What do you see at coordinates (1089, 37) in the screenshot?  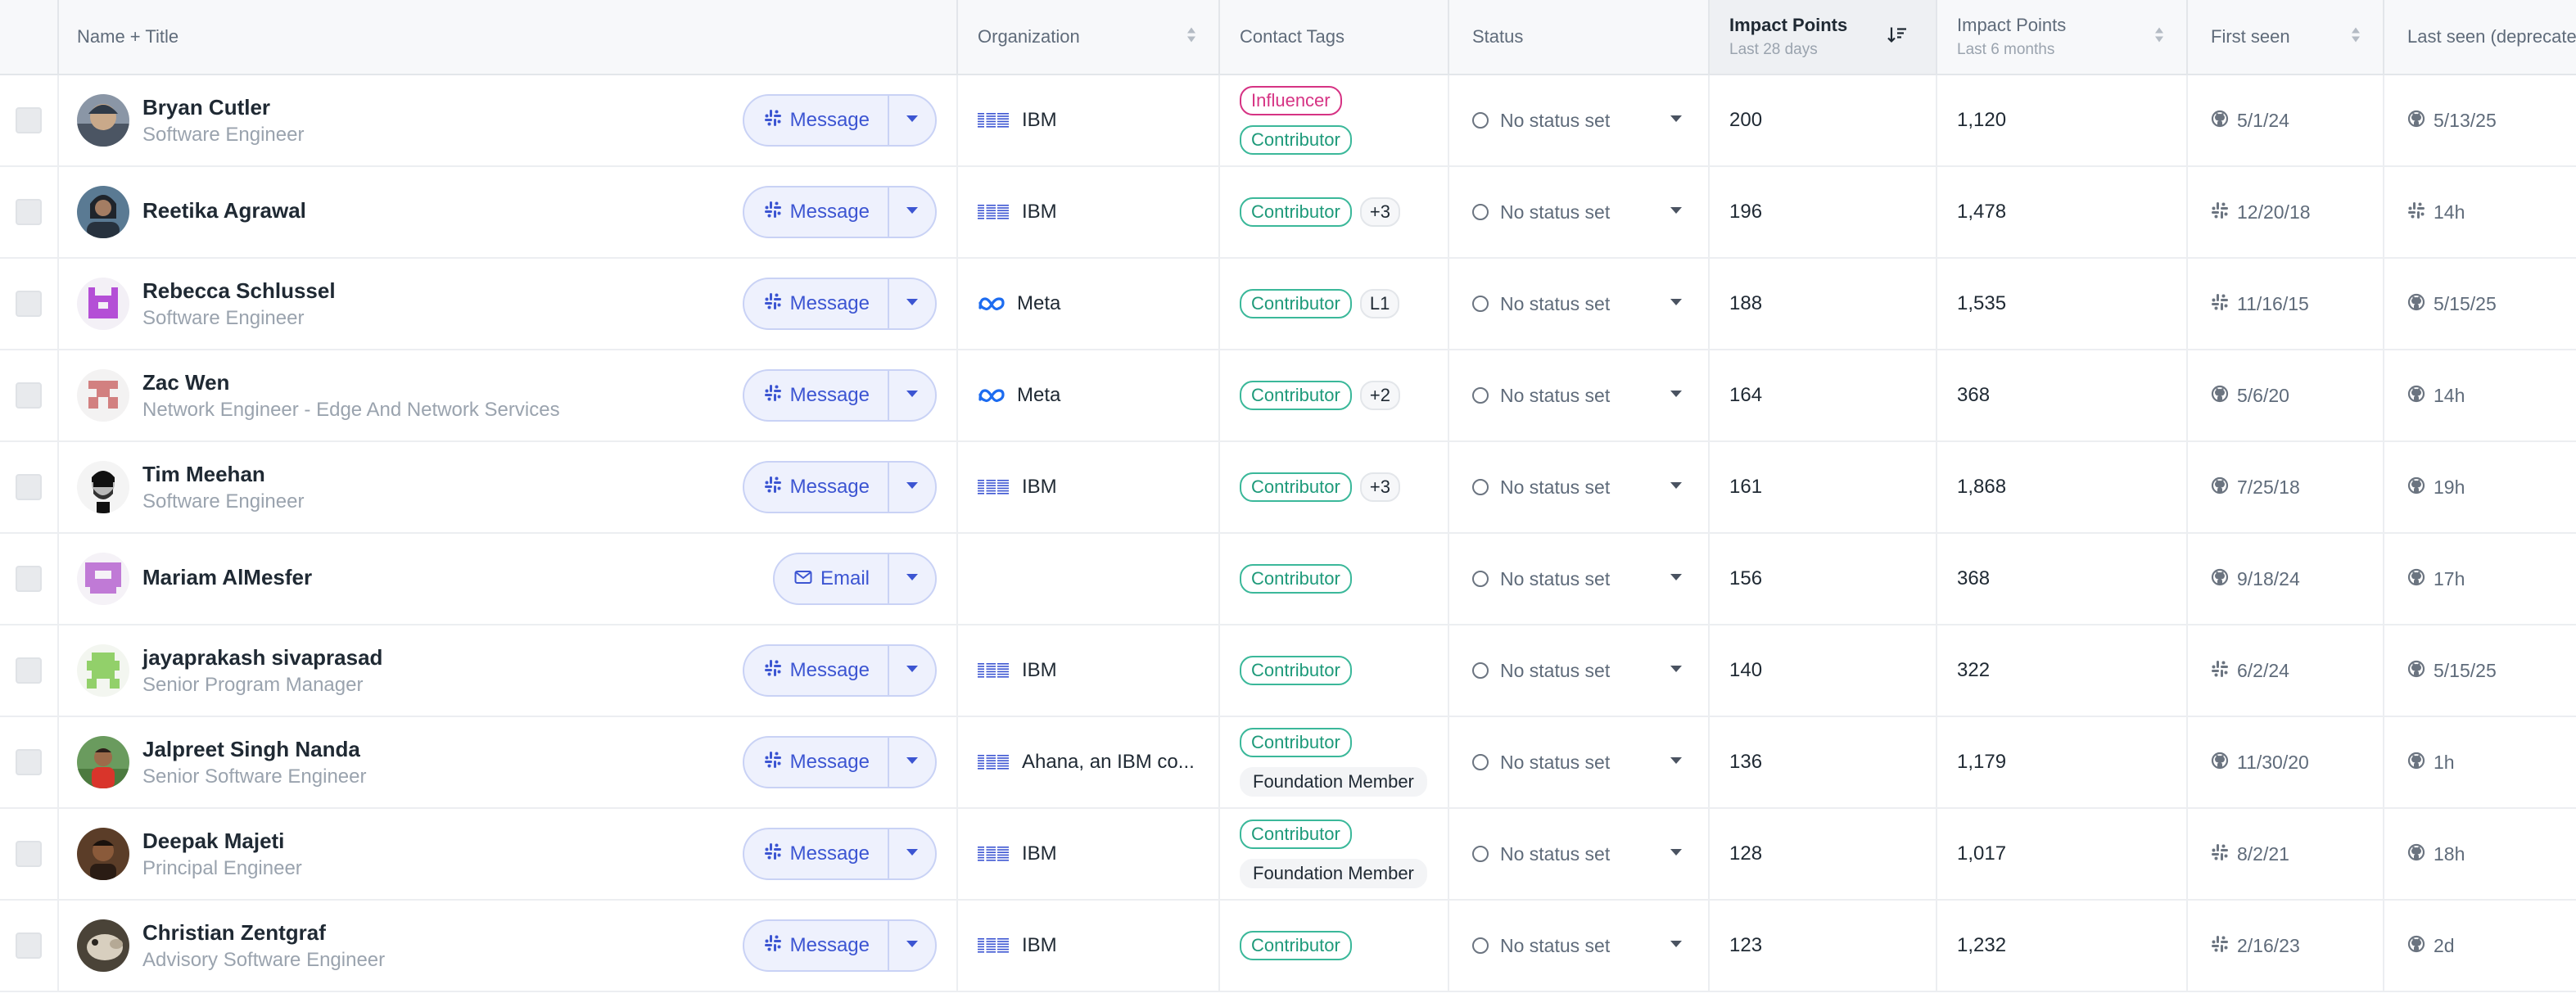 I see `column-header-organization: Organization` at bounding box center [1089, 37].